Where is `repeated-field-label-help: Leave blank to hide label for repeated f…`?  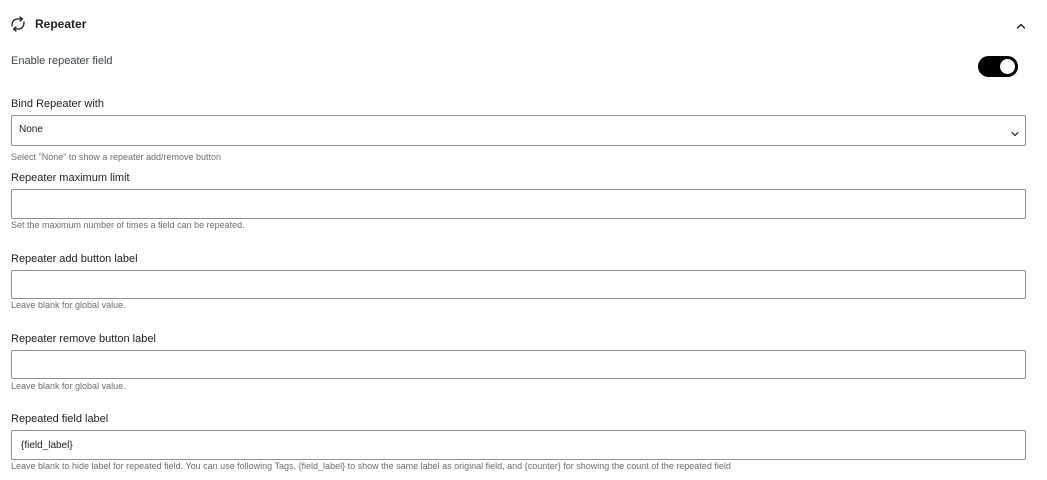
repeated-field-label-help: Leave blank to hide label for repeated f… is located at coordinates (371, 466).